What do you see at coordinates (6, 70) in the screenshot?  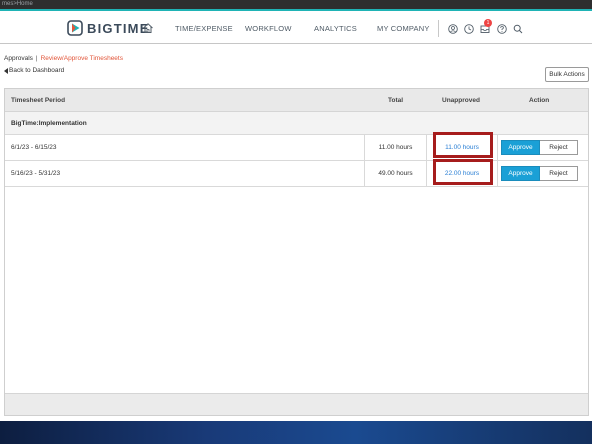 I see `back-arrow-icon` at bounding box center [6, 70].